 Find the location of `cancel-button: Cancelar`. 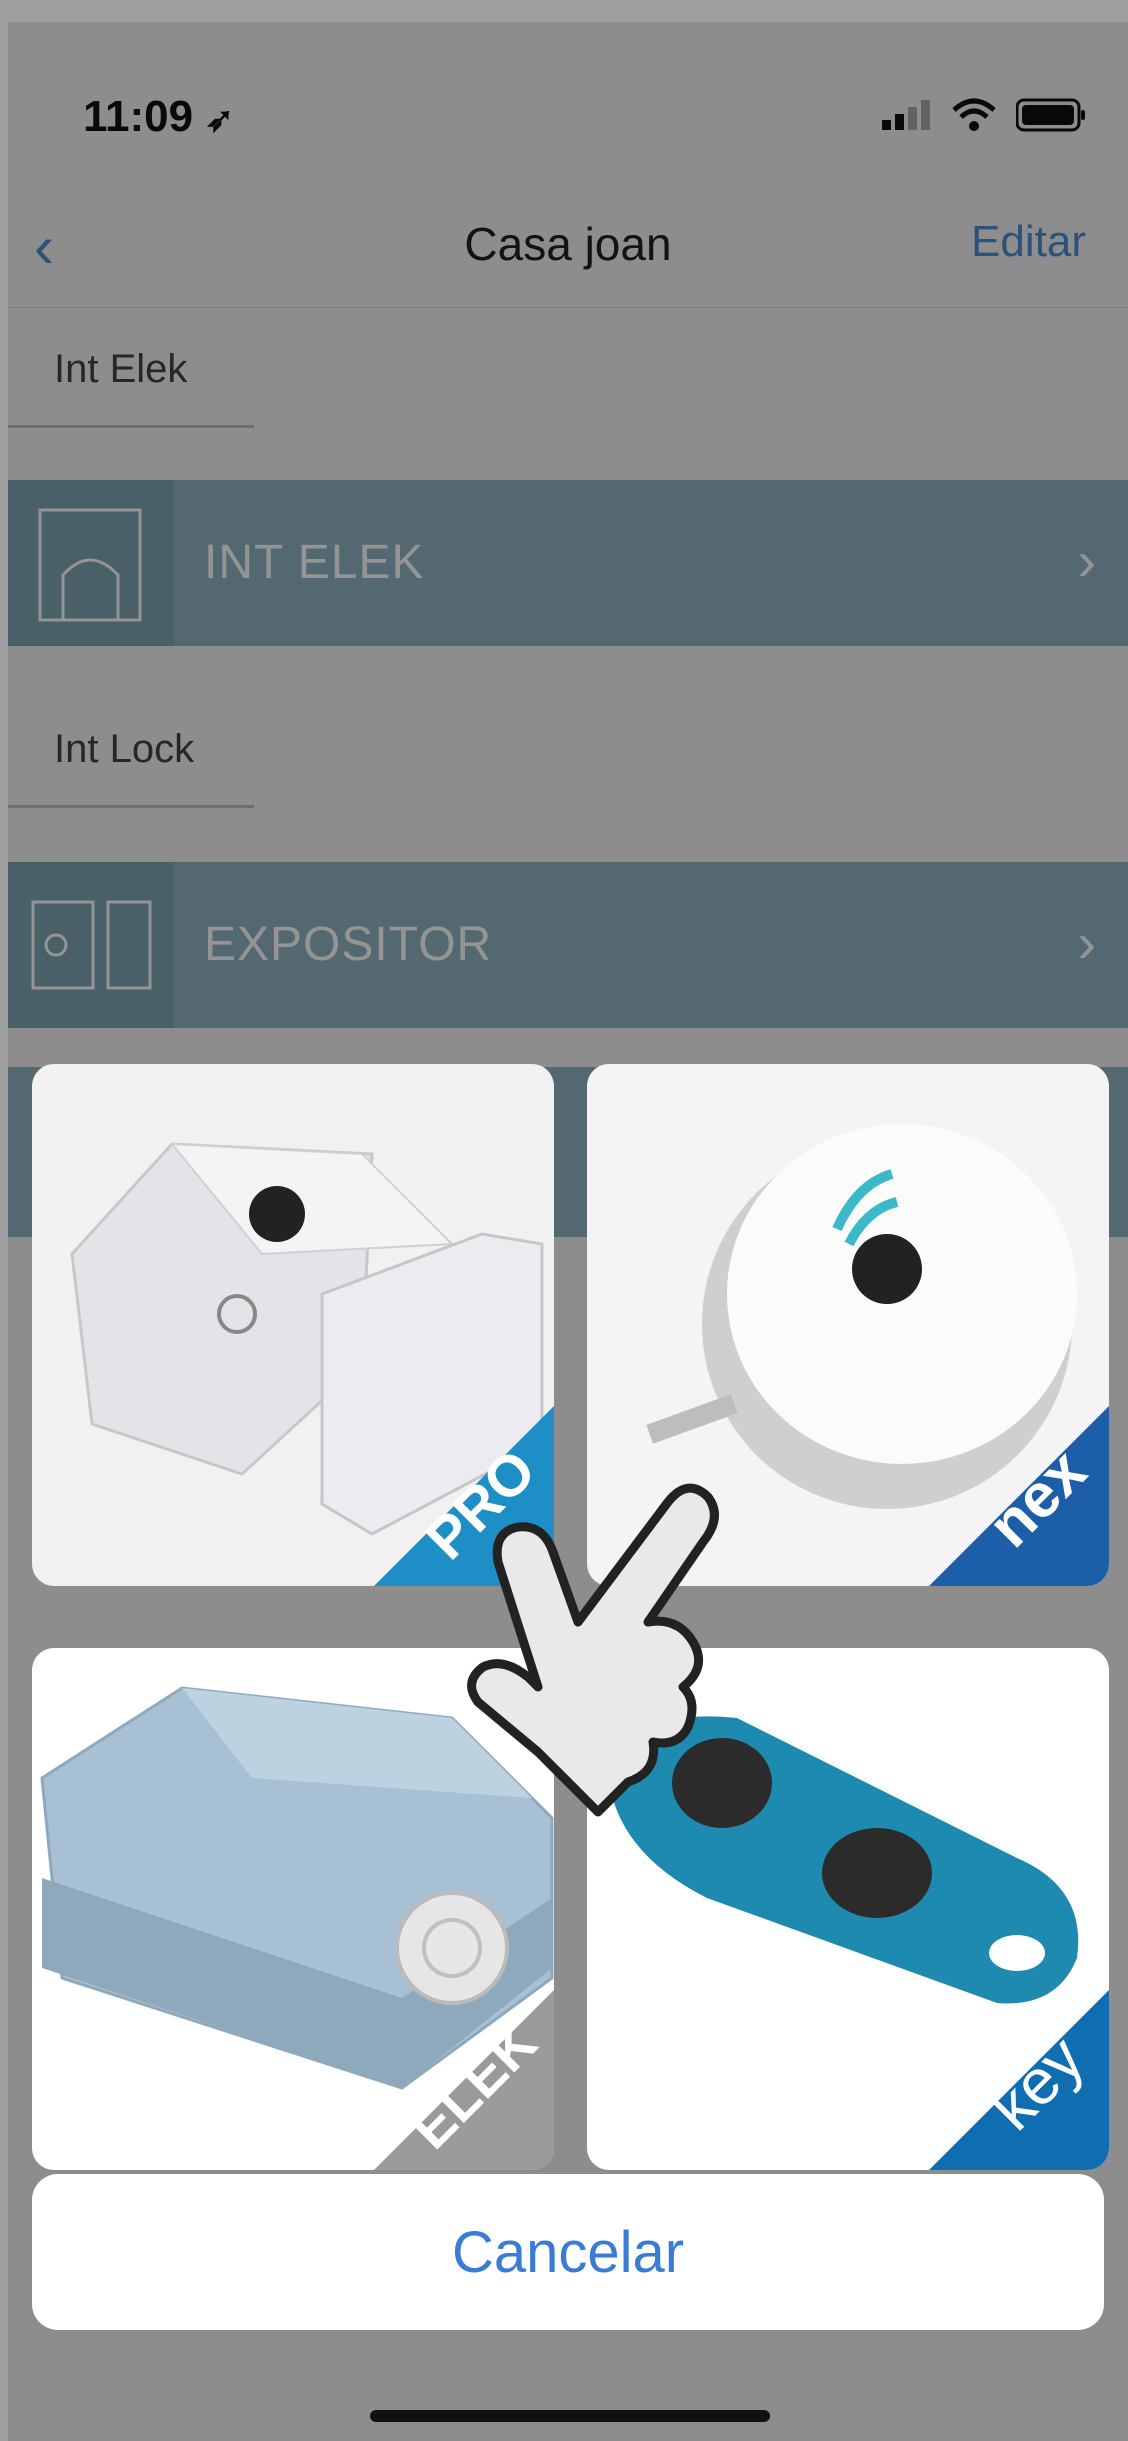

cancel-button: Cancelar is located at coordinates (568, 2252).